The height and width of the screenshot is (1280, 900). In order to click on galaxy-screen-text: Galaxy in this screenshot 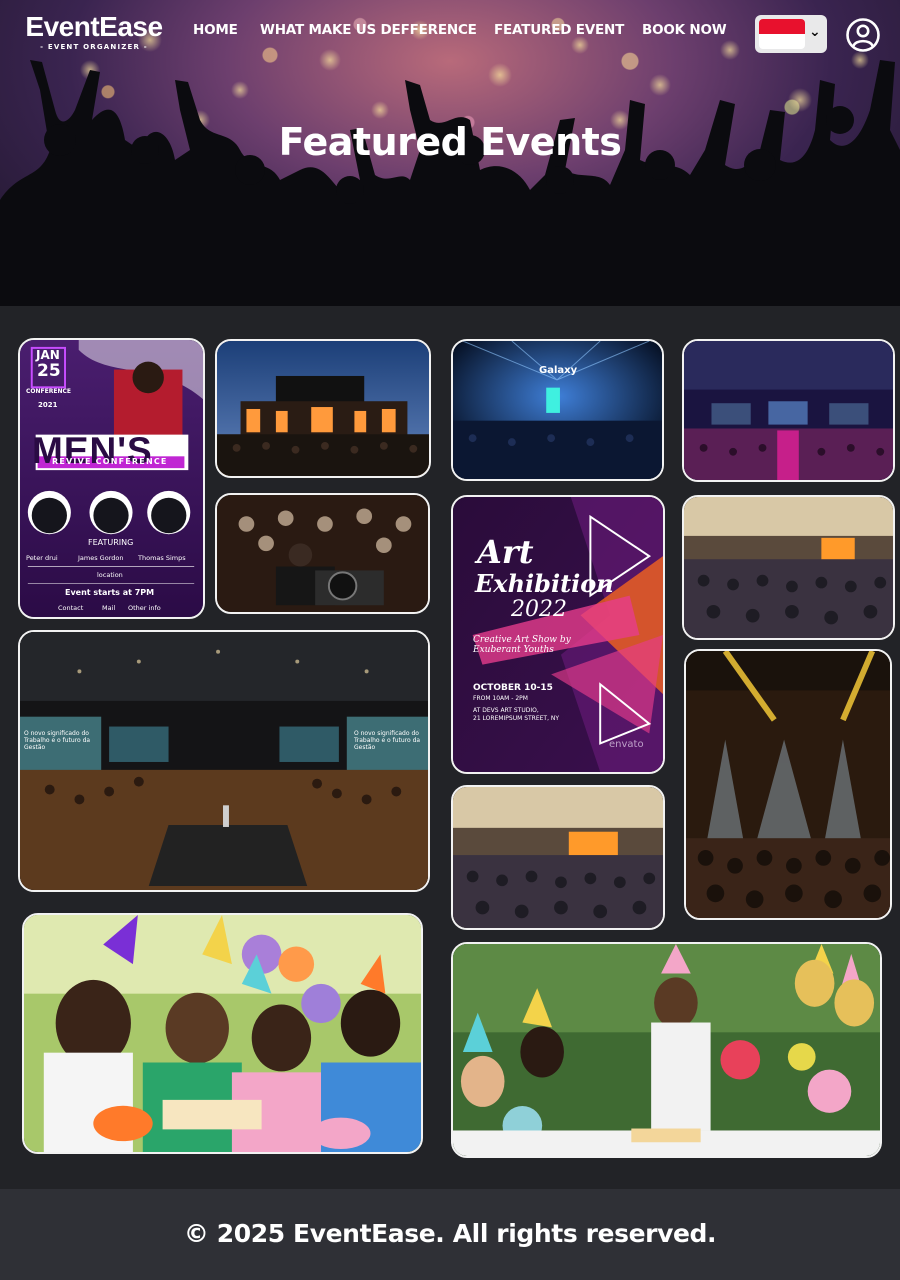, I will do `click(558, 370)`.